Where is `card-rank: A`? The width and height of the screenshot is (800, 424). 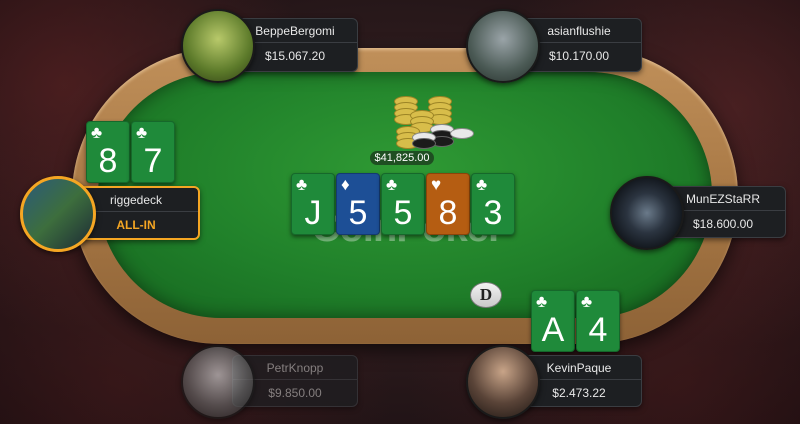 card-rank: A is located at coordinates (553, 330).